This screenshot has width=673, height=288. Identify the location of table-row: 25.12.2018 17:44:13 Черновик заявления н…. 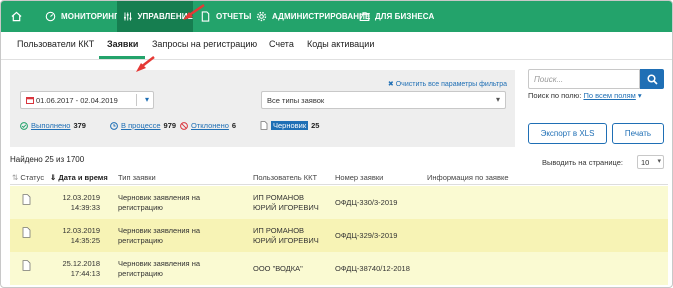
(339, 268).